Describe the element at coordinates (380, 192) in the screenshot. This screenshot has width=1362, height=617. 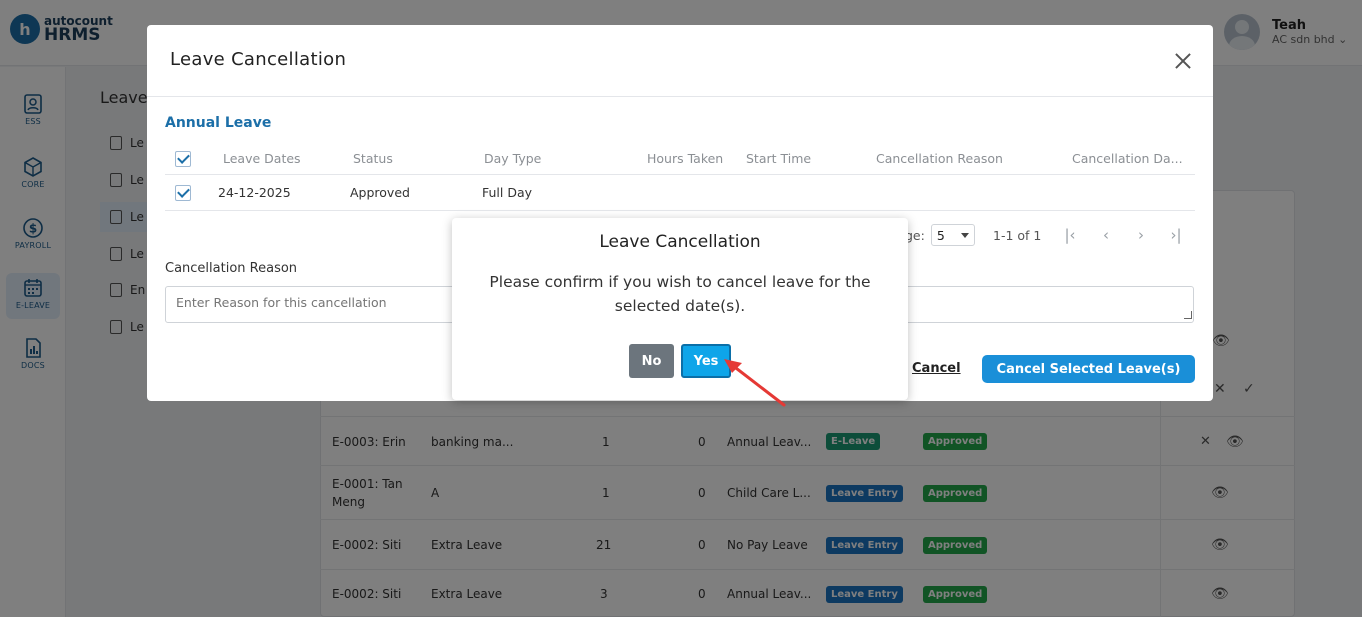
I see `status-cell: Approved` at that location.